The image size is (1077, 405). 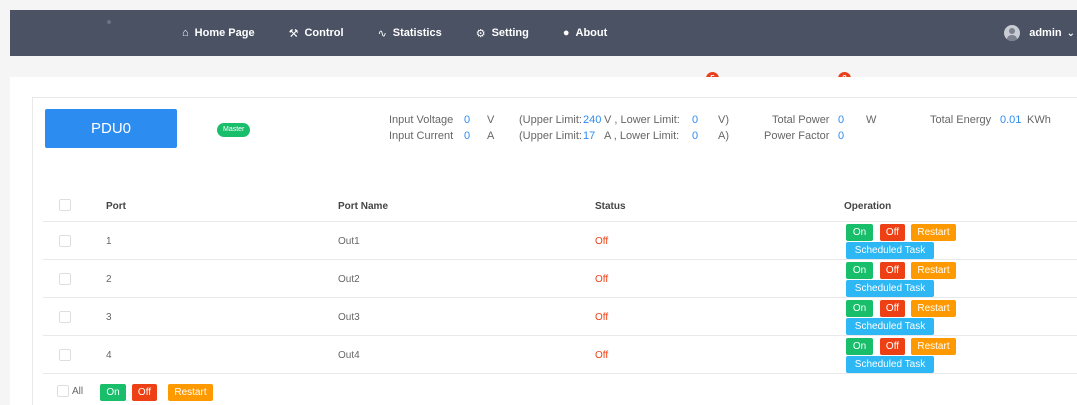 I want to click on all-on-button: On, so click(x=113, y=392).